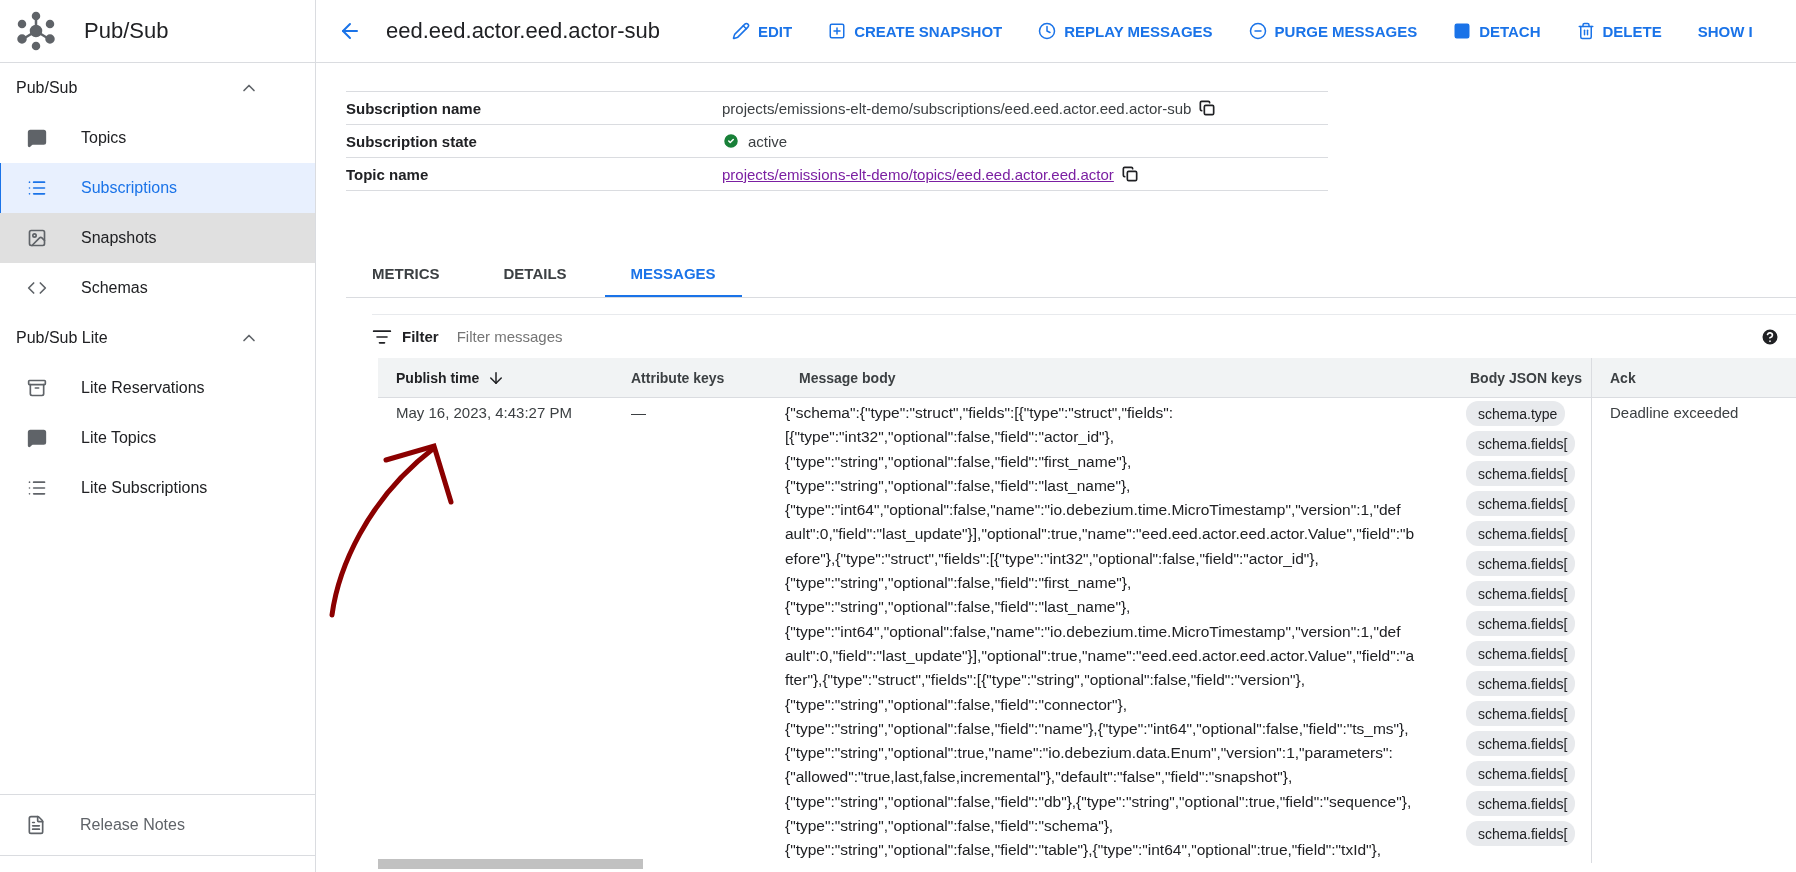 The width and height of the screenshot is (1796, 872). I want to click on publish-time: May 16, 2023, 4:43:27 PM, so click(484, 412).